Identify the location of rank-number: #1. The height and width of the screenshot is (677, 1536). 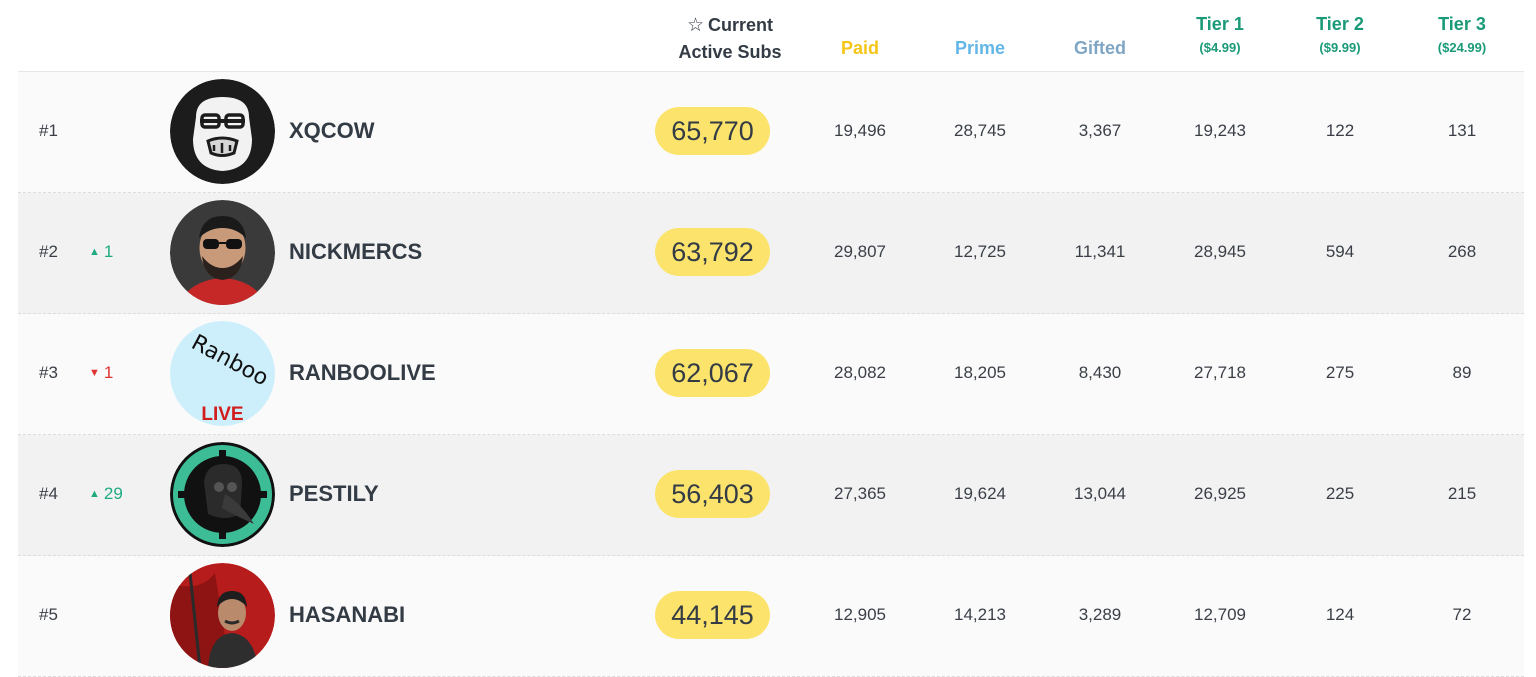
(48, 130).